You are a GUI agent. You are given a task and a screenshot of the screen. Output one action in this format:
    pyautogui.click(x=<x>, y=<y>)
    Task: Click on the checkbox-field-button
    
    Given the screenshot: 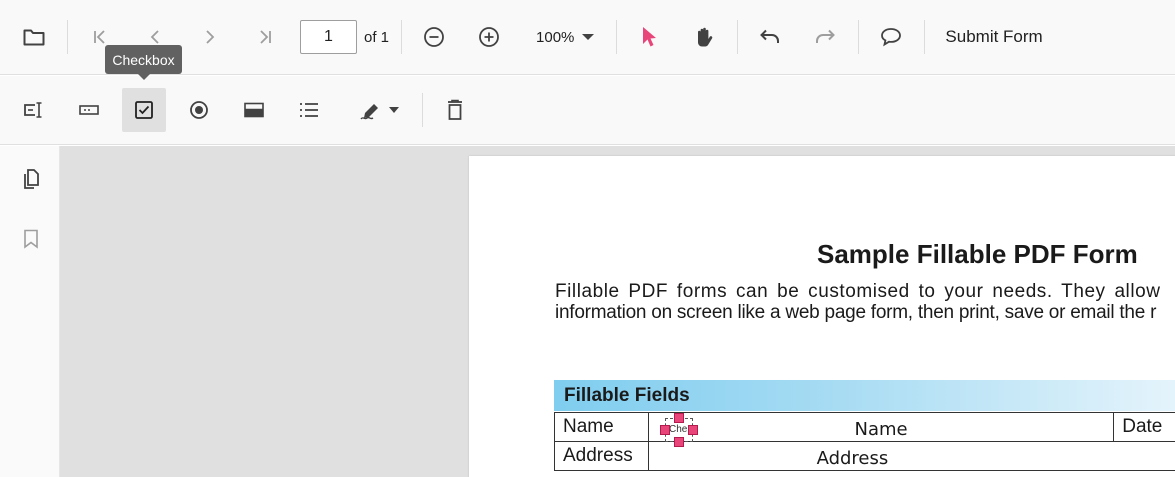 What is the action you would take?
    pyautogui.click(x=144, y=110)
    